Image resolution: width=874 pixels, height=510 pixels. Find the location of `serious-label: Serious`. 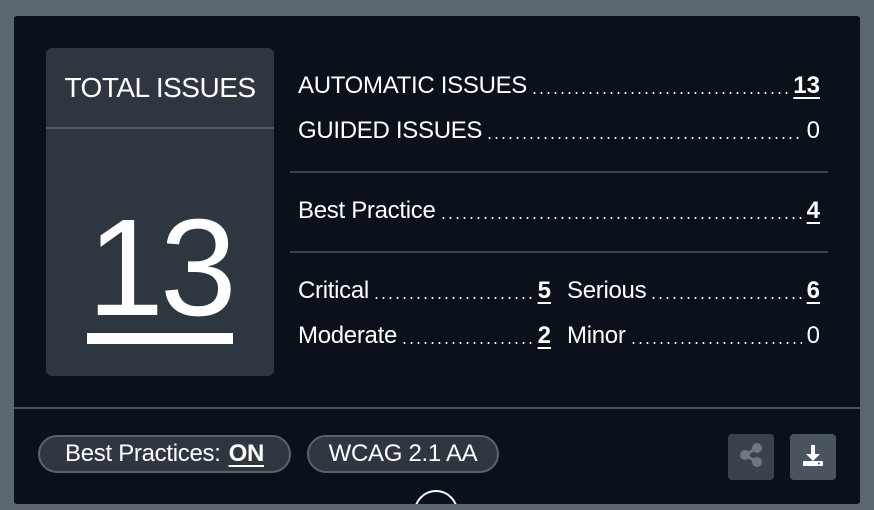

serious-label: Serious is located at coordinates (607, 290).